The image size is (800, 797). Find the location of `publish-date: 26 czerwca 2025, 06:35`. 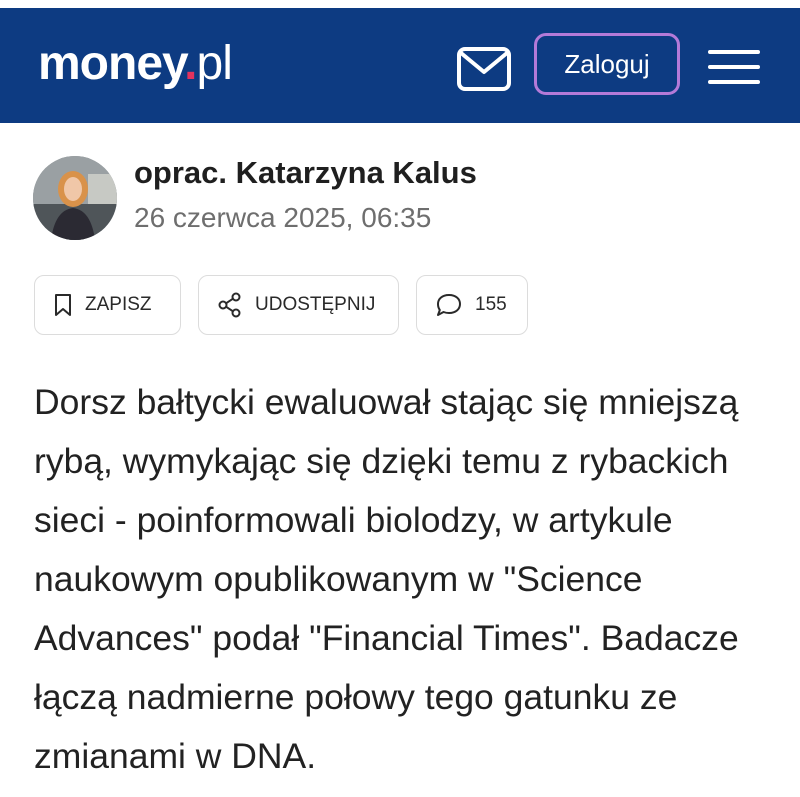

publish-date: 26 czerwca 2025, 06:35 is located at coordinates (283, 217).